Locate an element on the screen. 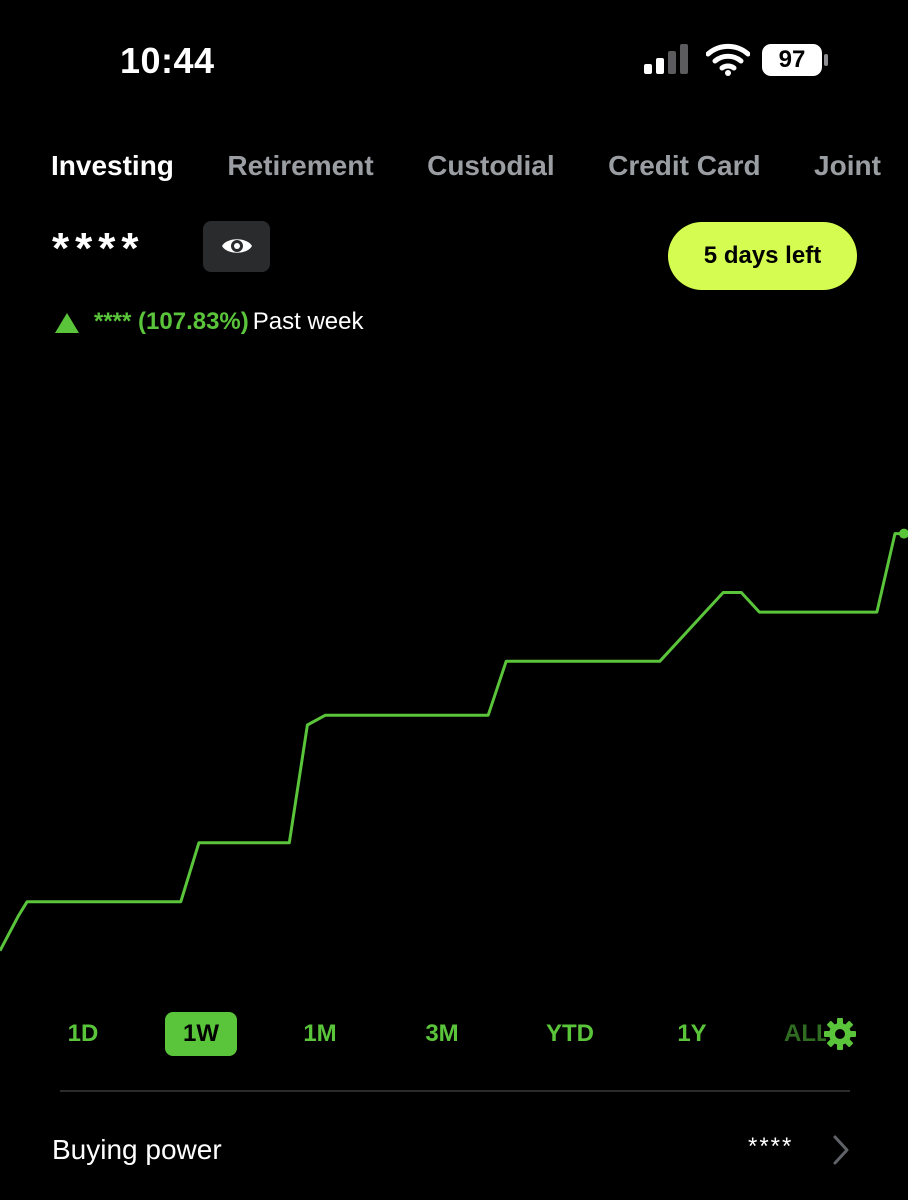  cellular-signal-icon is located at coordinates (666, 59).